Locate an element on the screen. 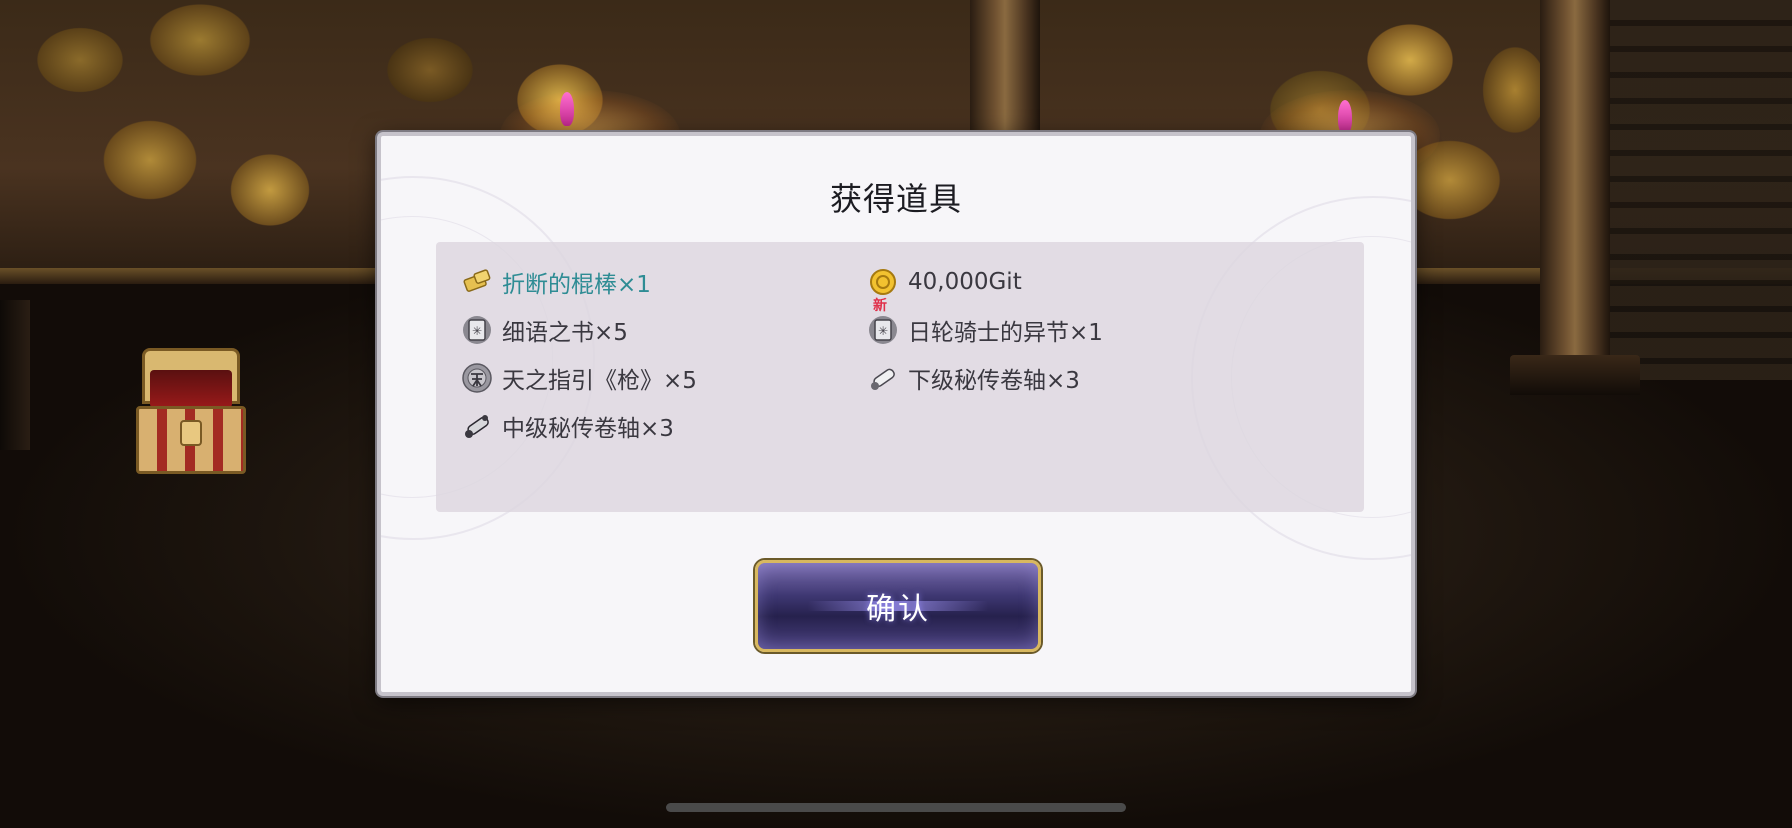 The height and width of the screenshot is (828, 1792). stairs is located at coordinates (1701, 190).